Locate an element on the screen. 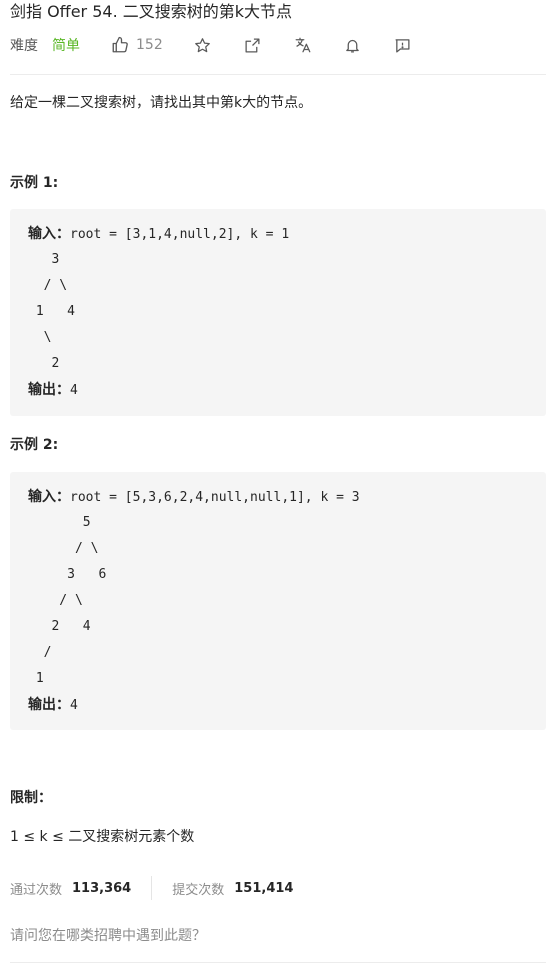  stats-divider is located at coordinates (152, 888).